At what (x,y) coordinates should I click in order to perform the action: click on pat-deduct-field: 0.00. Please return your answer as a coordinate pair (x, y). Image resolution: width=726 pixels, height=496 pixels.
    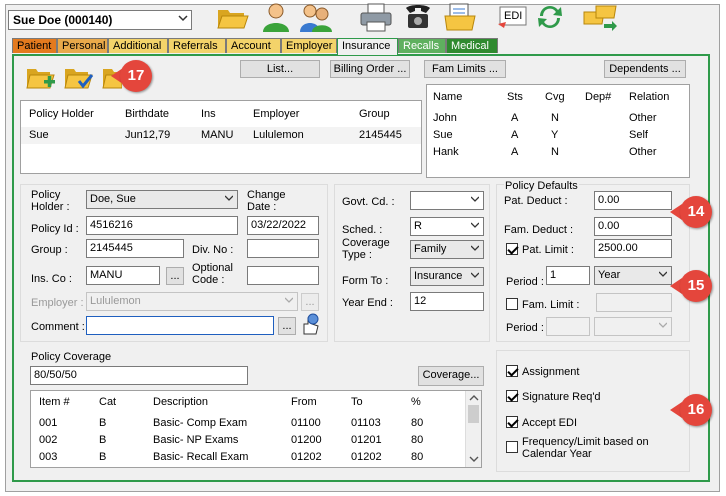
    Looking at the image, I should click on (633, 200).